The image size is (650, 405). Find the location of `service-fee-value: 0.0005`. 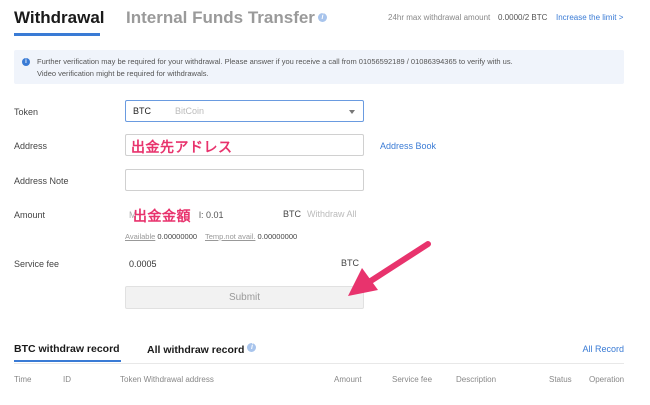

service-fee-value: 0.0005 is located at coordinates (143, 264).